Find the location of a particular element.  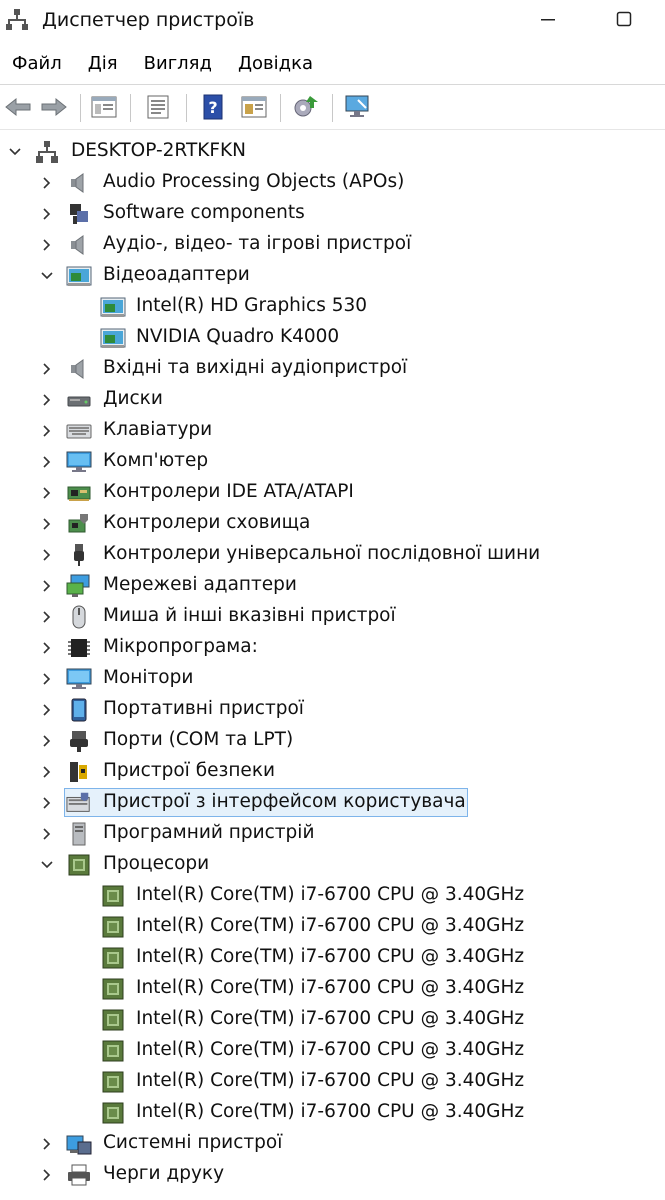

tree-category: Software components is located at coordinates (332, 213).